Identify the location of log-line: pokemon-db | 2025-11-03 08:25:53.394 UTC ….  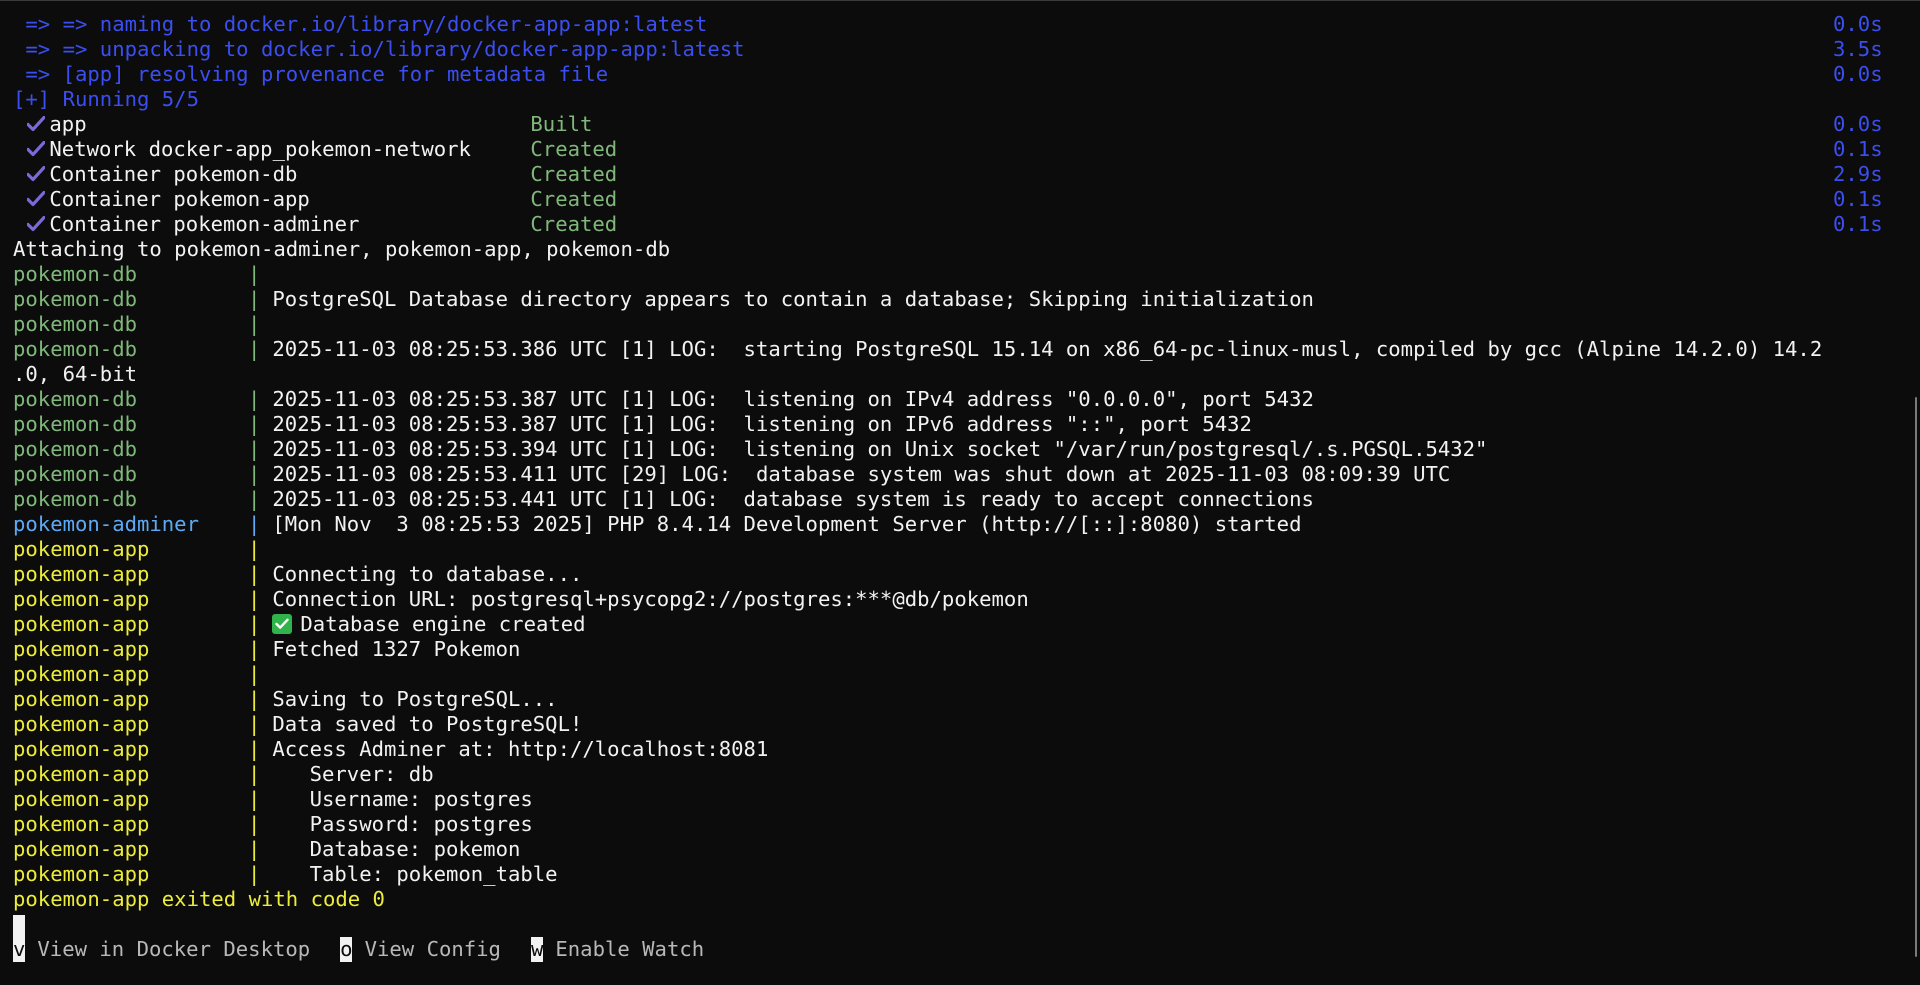
(953, 449).